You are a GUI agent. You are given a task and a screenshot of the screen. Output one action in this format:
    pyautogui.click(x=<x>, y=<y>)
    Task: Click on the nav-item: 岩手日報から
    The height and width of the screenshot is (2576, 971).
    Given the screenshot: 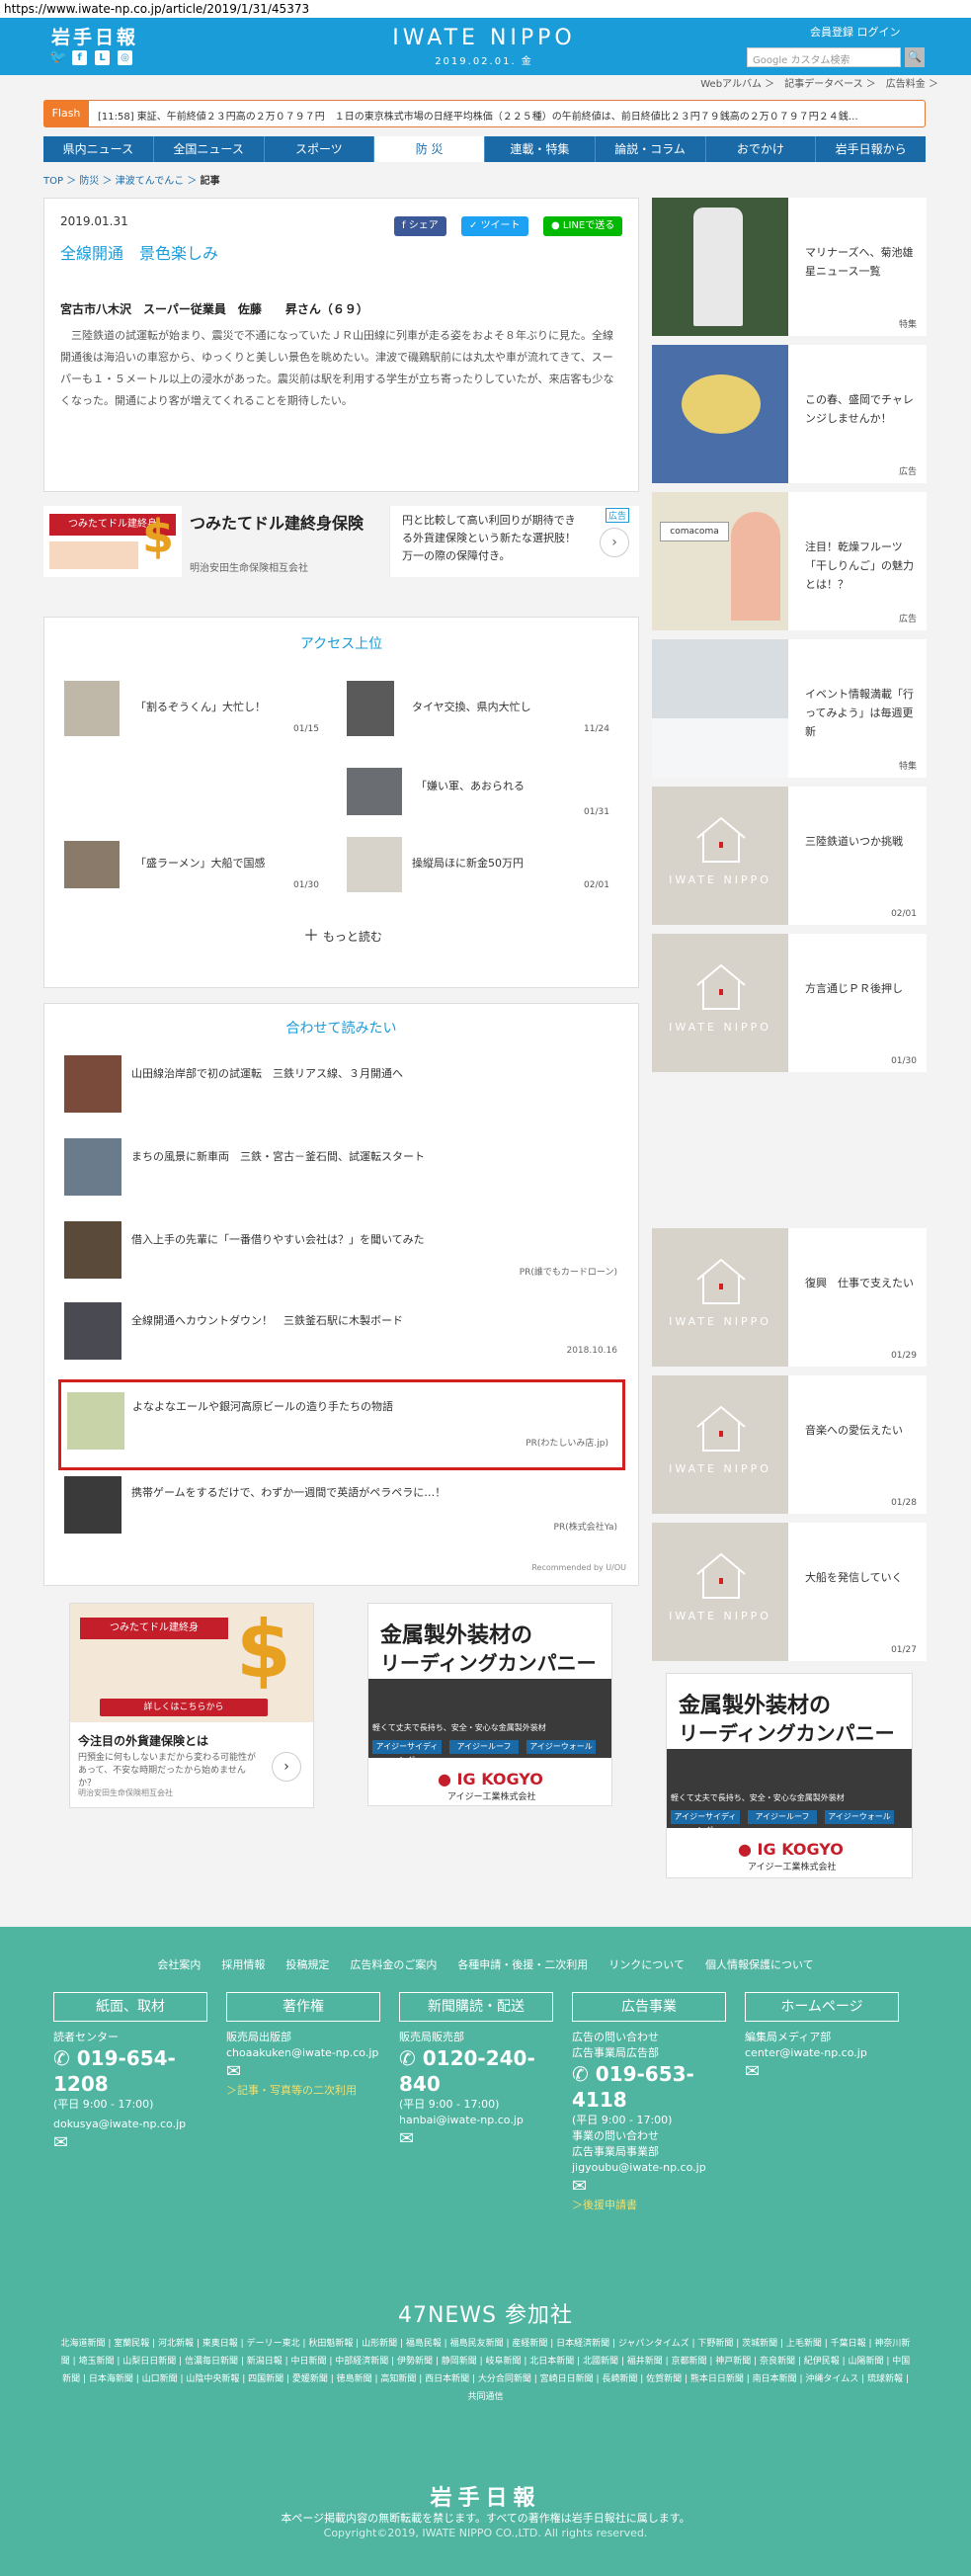 What is the action you would take?
    pyautogui.click(x=871, y=149)
    